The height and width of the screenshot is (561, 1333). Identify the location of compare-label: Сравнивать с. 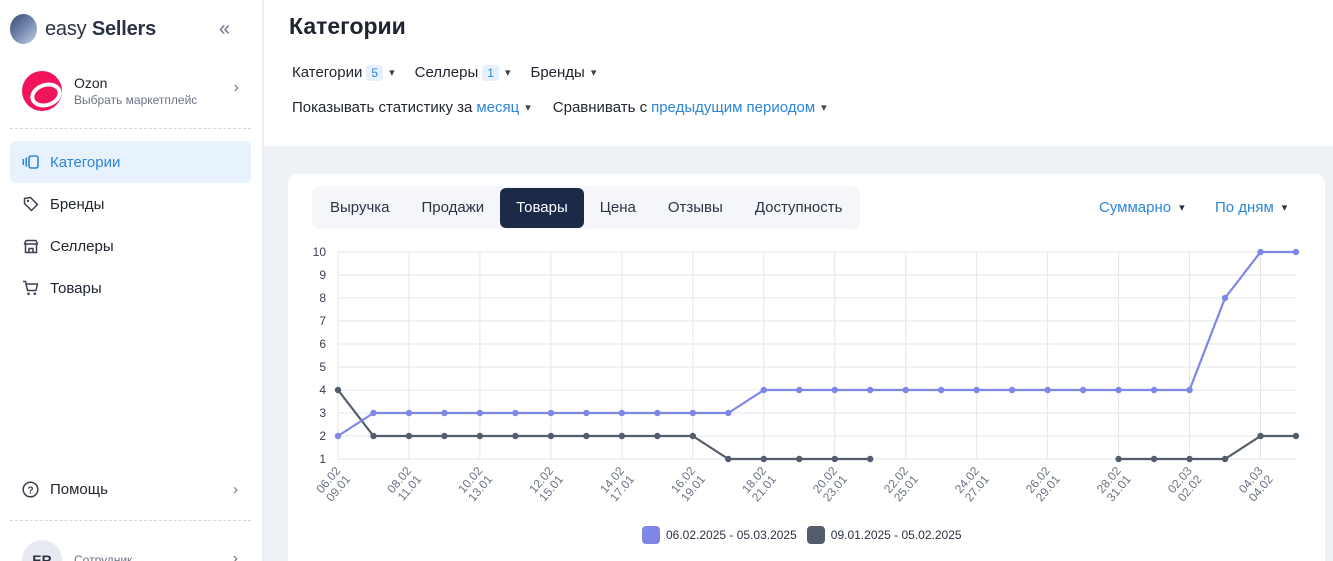
(600, 107).